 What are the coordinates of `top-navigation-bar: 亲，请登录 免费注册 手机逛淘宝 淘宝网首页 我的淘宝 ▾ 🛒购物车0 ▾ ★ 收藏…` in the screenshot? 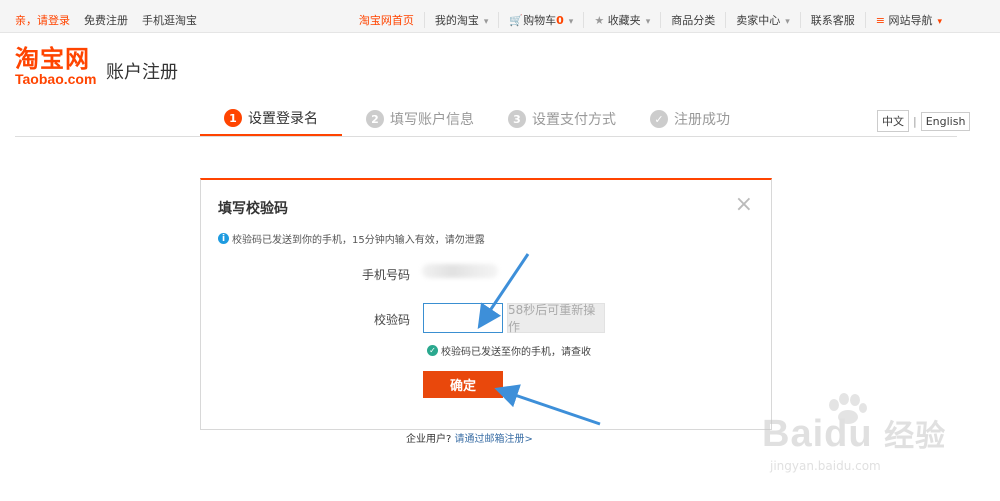 It's located at (500, 16).